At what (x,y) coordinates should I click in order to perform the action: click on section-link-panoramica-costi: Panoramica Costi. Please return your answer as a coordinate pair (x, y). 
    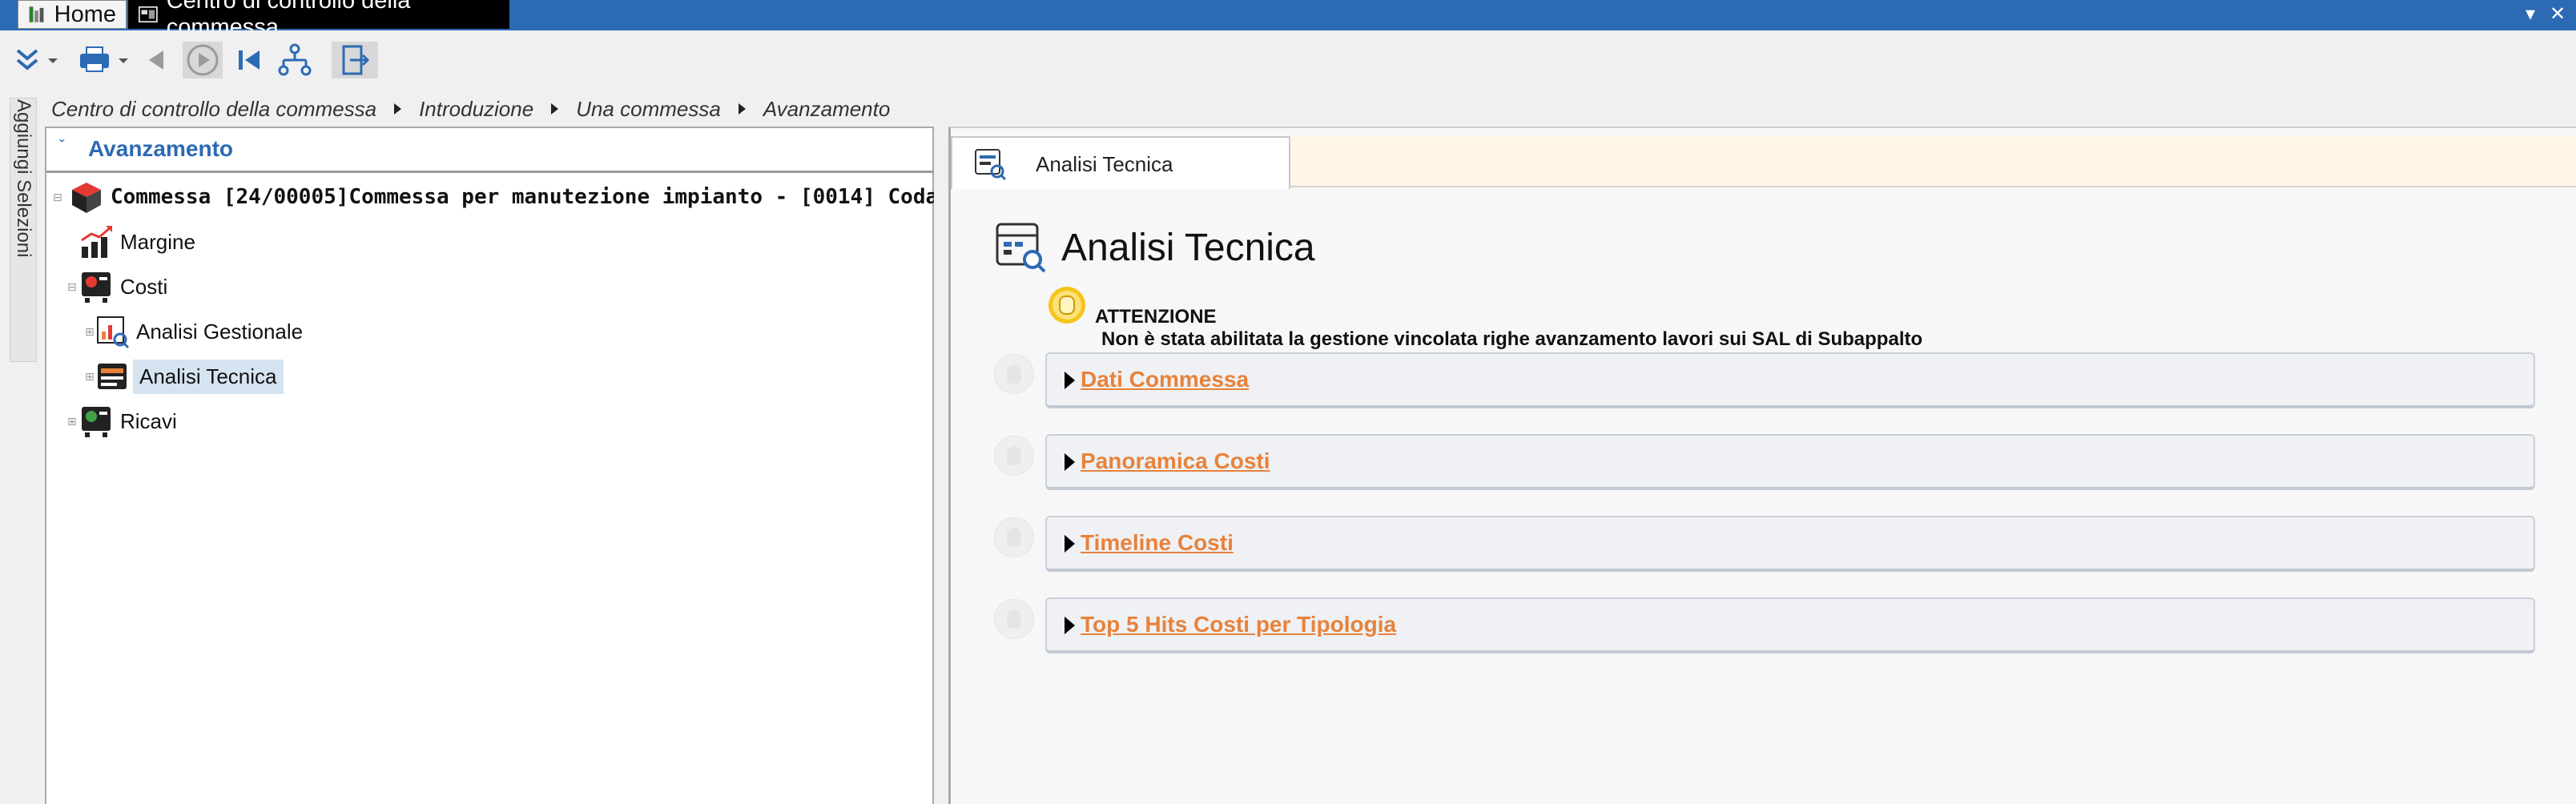
    Looking at the image, I should click on (1176, 461).